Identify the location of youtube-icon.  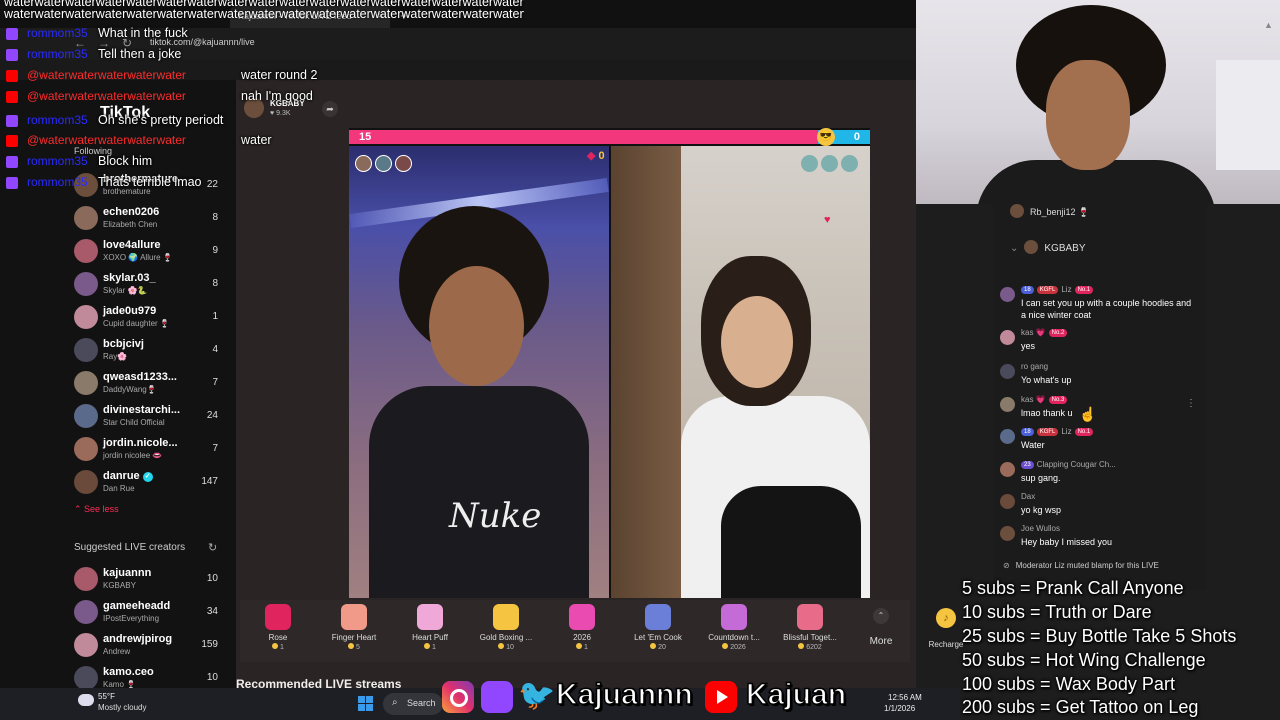
(12, 76).